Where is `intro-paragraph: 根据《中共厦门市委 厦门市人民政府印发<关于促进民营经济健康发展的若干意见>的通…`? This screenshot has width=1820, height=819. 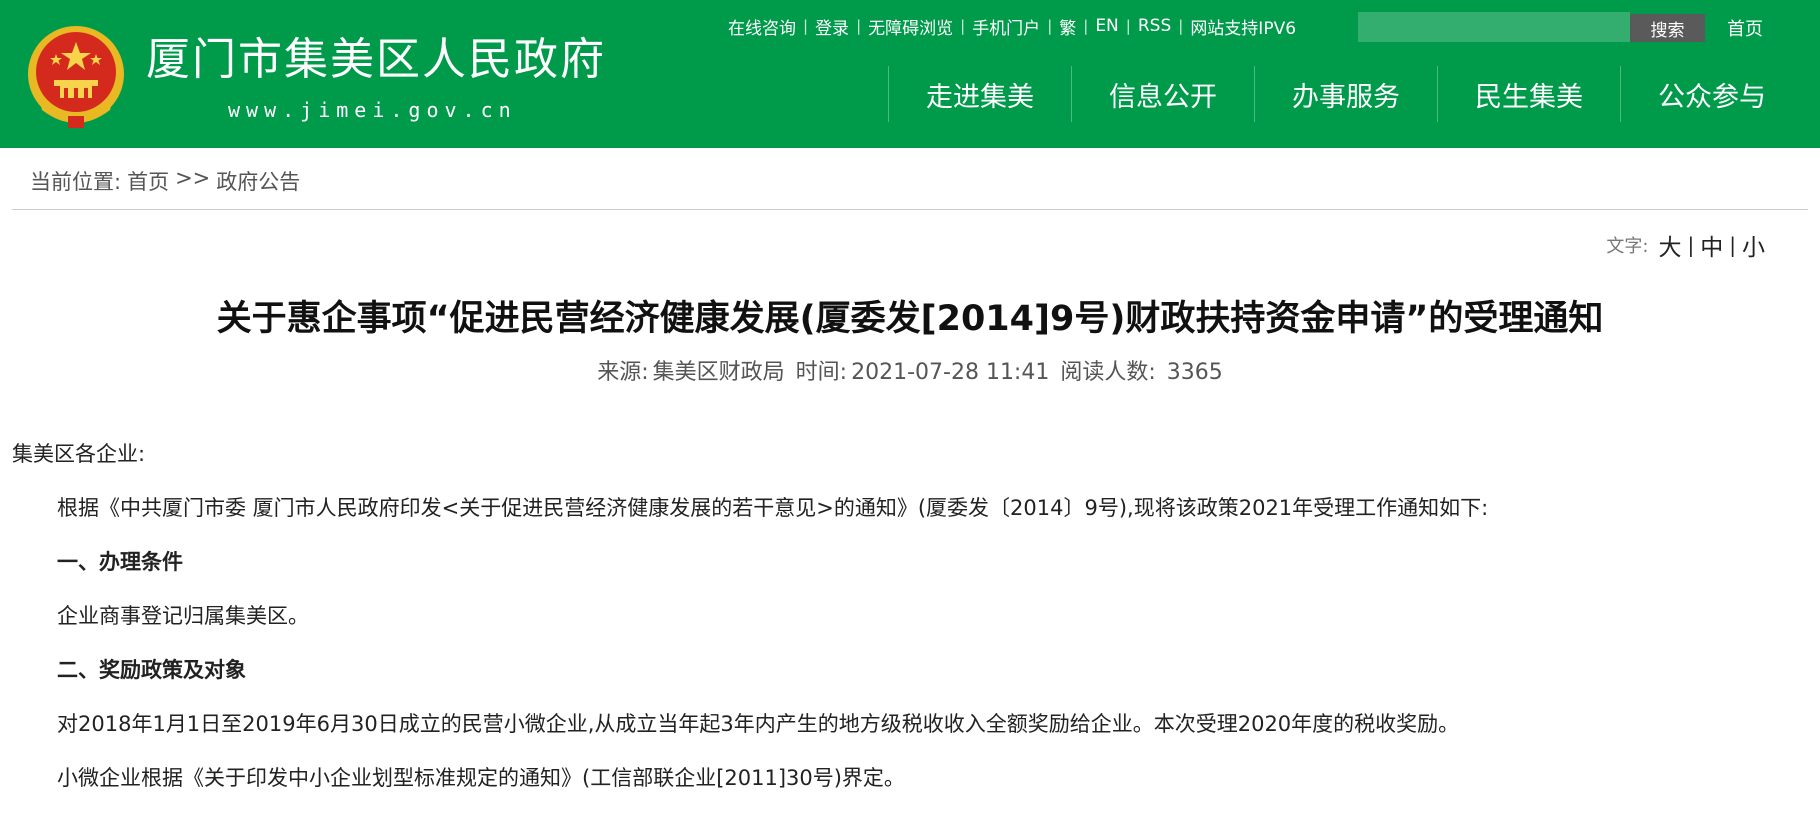
intro-paragraph: 根据《中共厦门市委 厦门市人民政府印发<关于促进民营经济健康发展的若干意见>的通… is located at coordinates (773, 508).